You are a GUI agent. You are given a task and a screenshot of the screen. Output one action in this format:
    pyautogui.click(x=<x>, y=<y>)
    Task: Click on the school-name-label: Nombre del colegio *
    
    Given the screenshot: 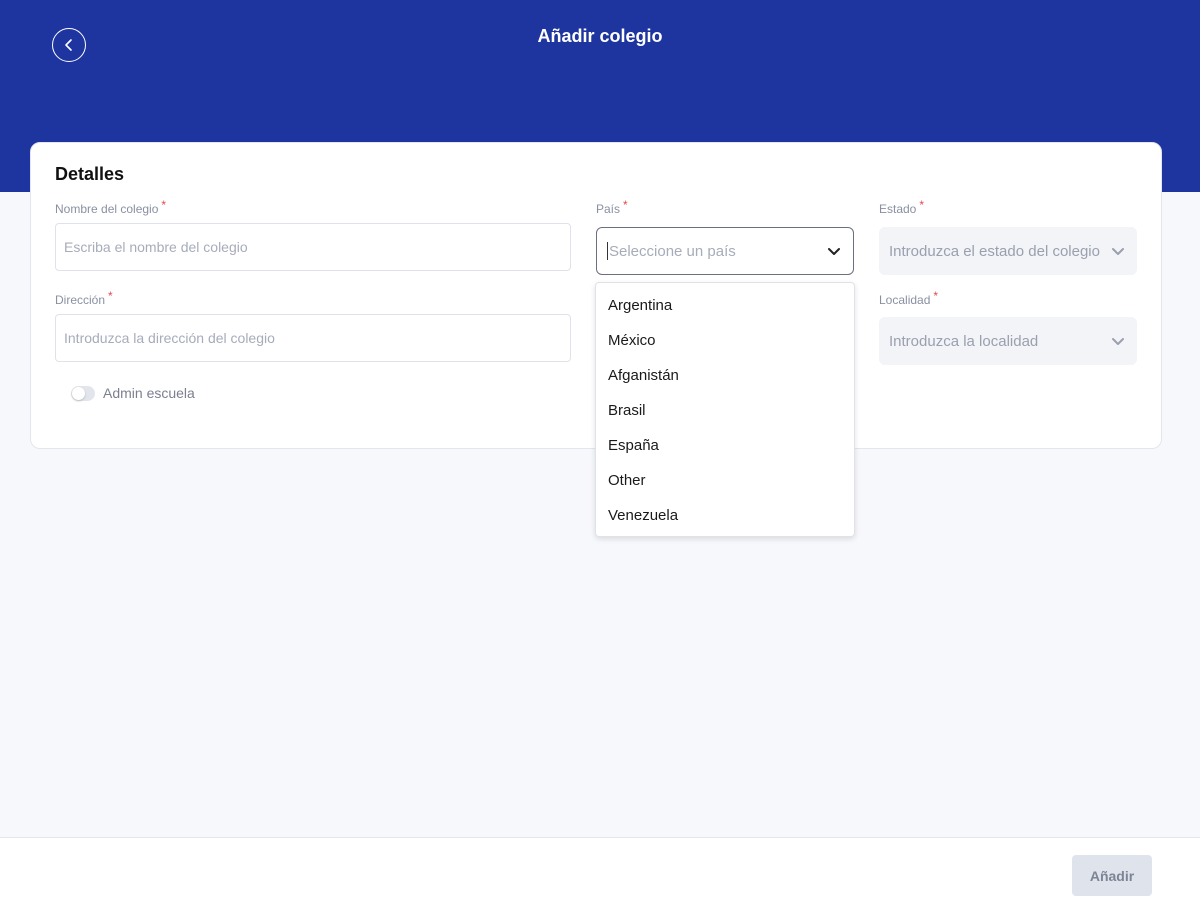 What is the action you would take?
    pyautogui.click(x=110, y=207)
    